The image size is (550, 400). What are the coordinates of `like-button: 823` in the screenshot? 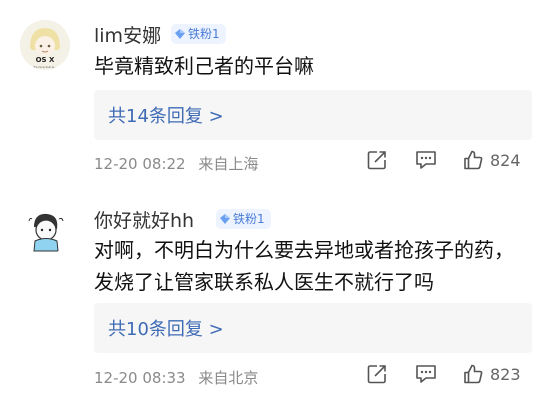 It's located at (491, 374).